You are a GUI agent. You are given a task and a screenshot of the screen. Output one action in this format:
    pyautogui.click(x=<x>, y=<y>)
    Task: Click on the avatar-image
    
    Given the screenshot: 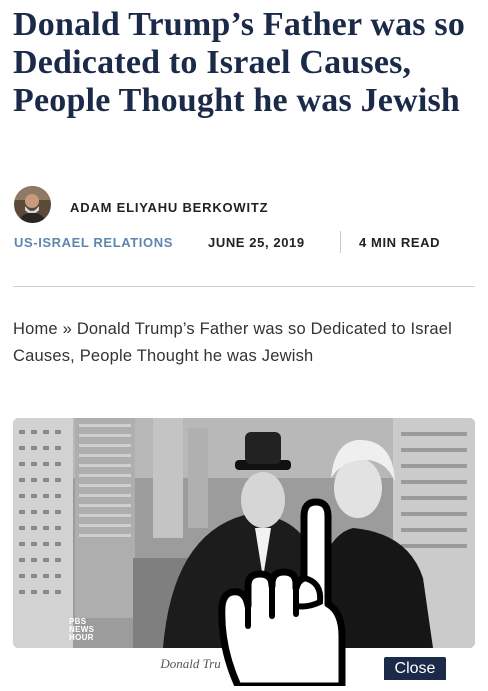 What is the action you would take?
    pyautogui.click(x=32, y=204)
    